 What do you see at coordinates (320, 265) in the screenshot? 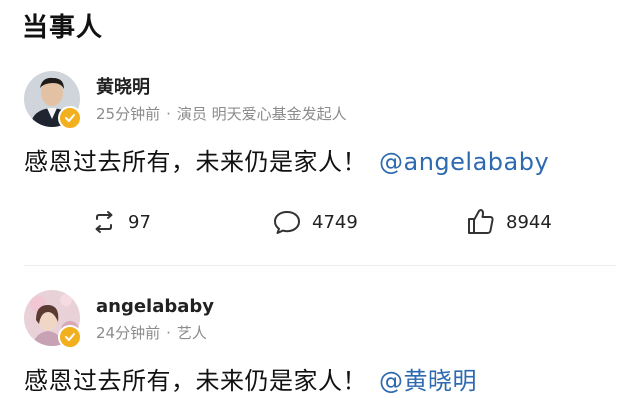
I see `post-divider` at bounding box center [320, 265].